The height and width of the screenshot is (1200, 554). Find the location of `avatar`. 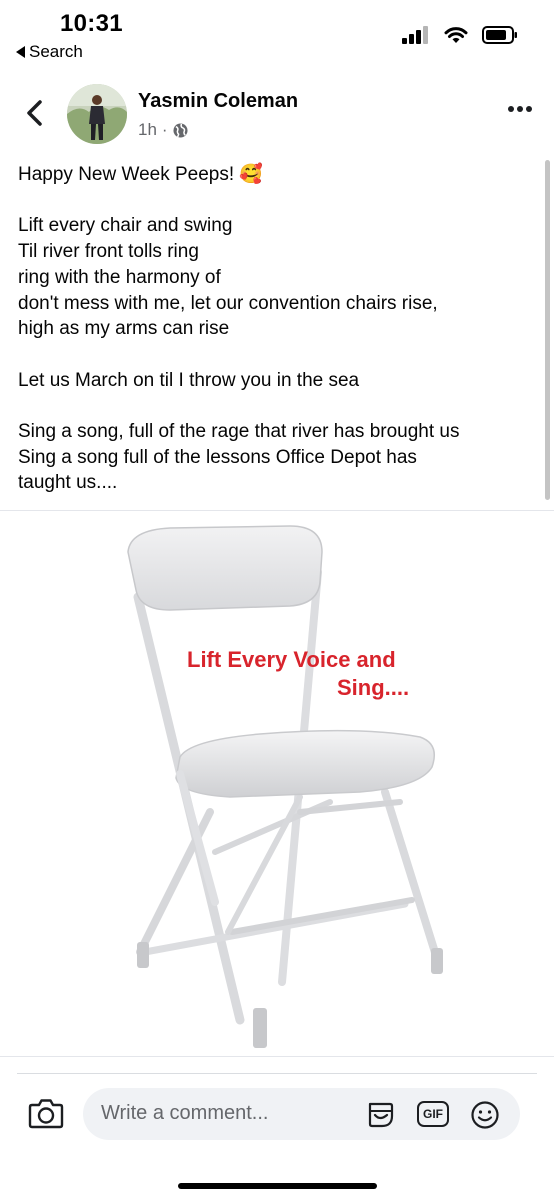

avatar is located at coordinates (97, 114).